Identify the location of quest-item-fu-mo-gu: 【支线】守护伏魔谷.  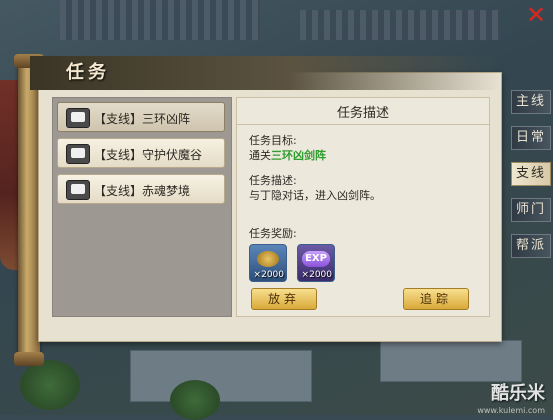
(141, 153).